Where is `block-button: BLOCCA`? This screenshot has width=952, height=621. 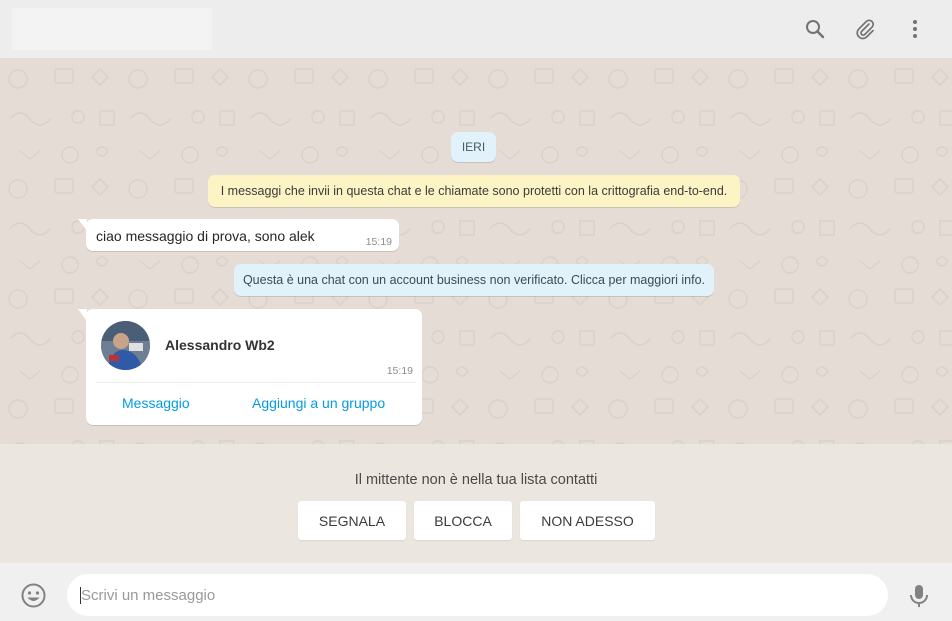
block-button: BLOCCA is located at coordinates (463, 520).